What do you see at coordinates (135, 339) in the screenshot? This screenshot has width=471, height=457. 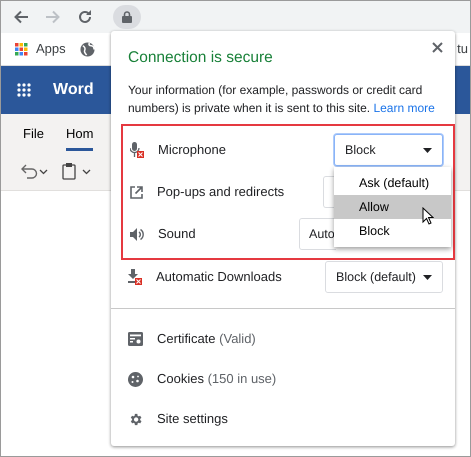 I see `certificate-icon` at bounding box center [135, 339].